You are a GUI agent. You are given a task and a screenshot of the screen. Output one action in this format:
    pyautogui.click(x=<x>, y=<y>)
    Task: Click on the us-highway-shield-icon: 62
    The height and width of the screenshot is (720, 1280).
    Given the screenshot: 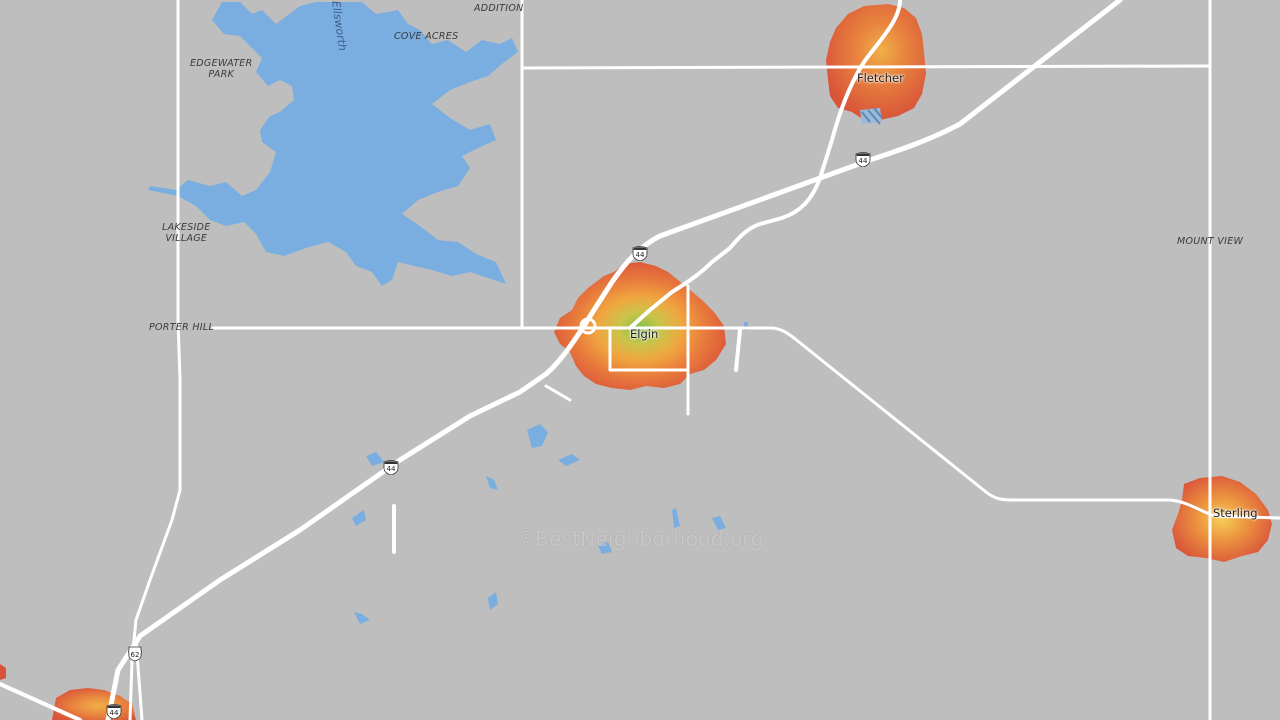 What is the action you would take?
    pyautogui.click(x=135, y=654)
    